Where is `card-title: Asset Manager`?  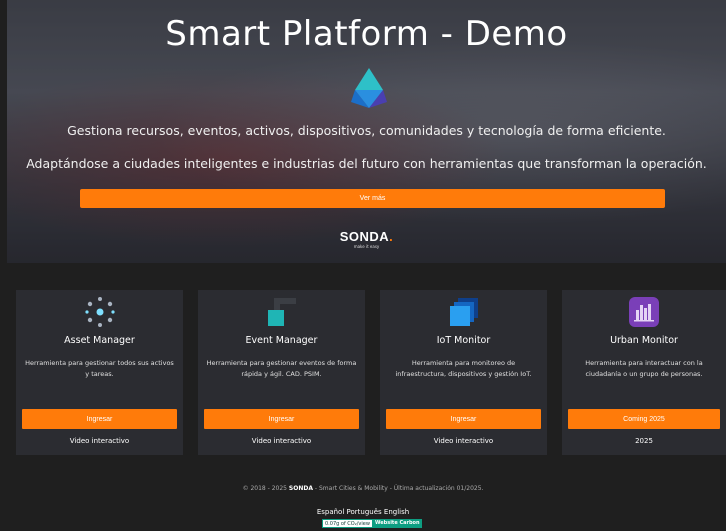 card-title: Asset Manager is located at coordinates (99, 340).